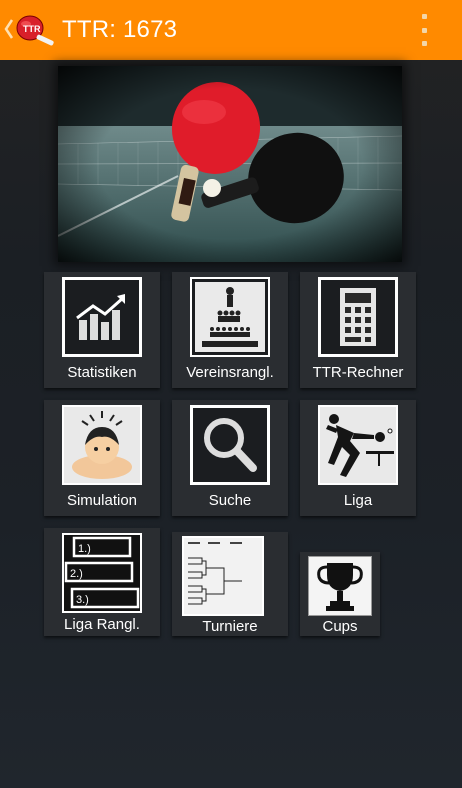  What do you see at coordinates (358, 372) in the screenshot?
I see `tile-label: TTR-Rechner` at bounding box center [358, 372].